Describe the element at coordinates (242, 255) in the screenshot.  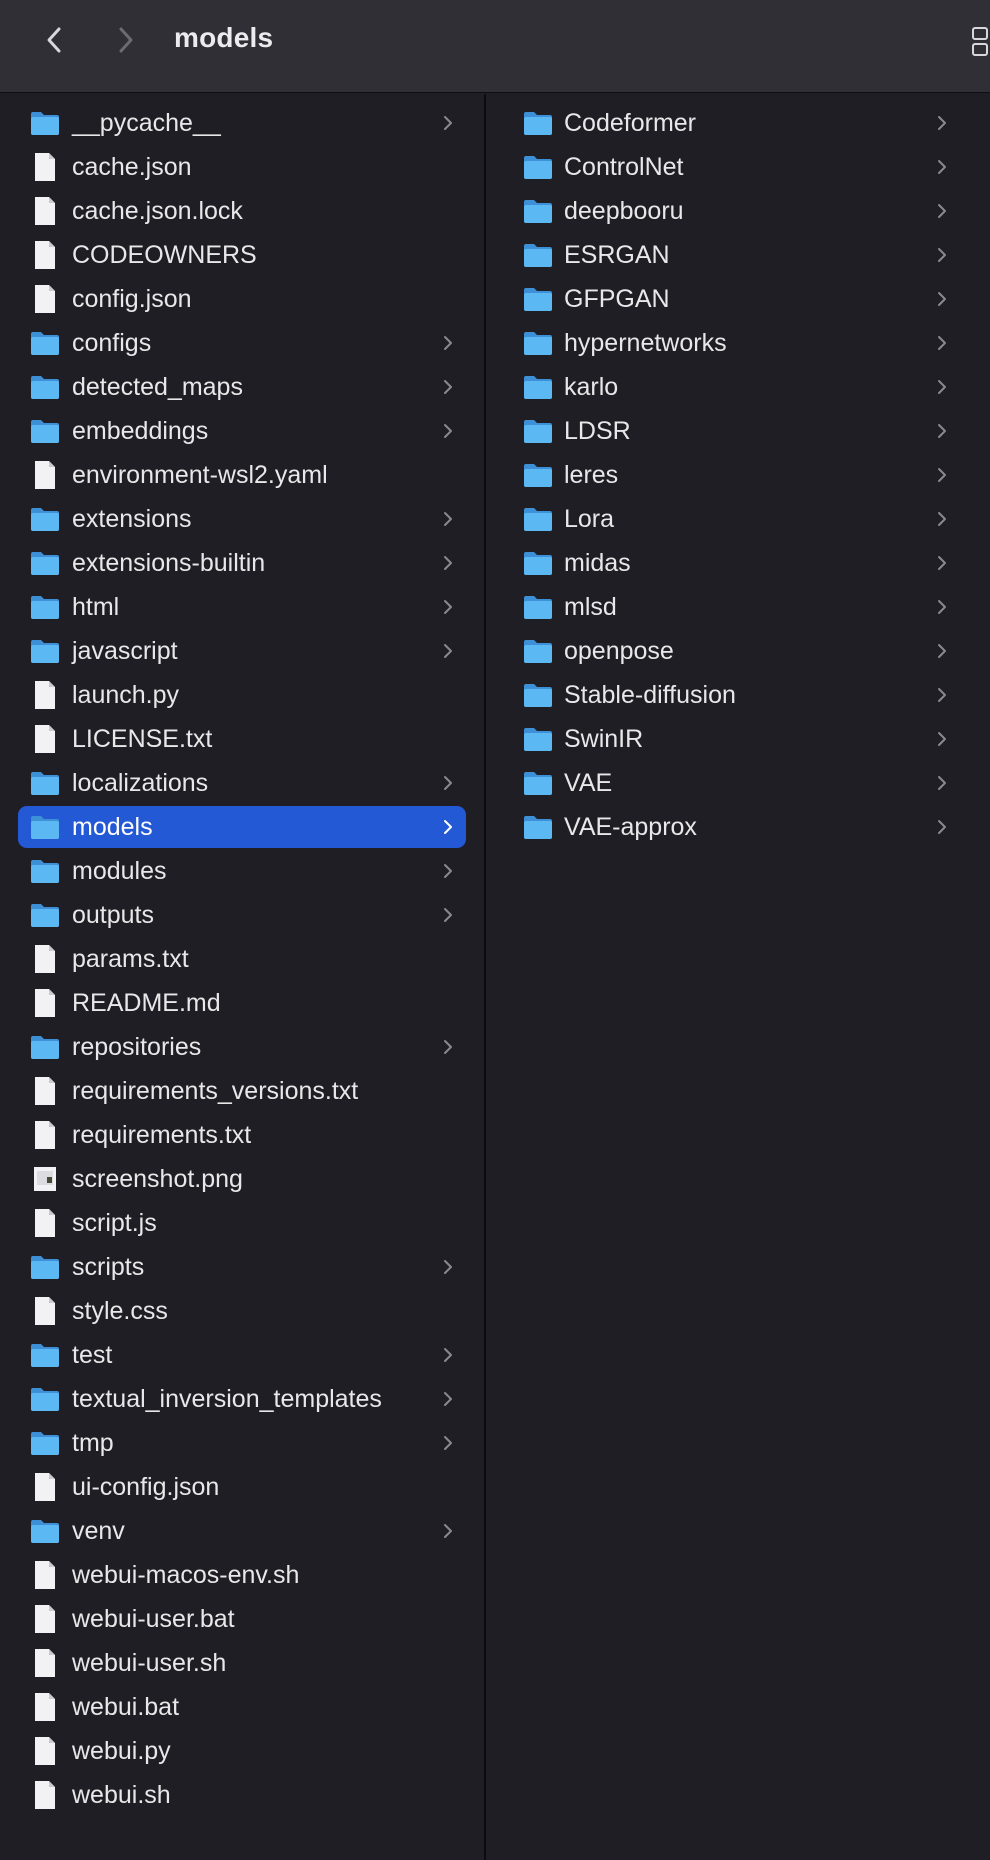
I see `file-item: CODEOWNERS` at that location.